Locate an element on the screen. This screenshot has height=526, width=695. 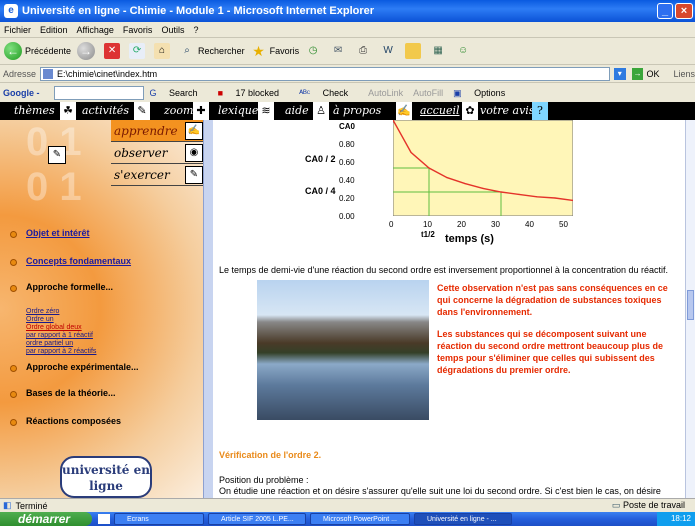
submenu-observer: observer ◉ is located at coordinates (157, 153).